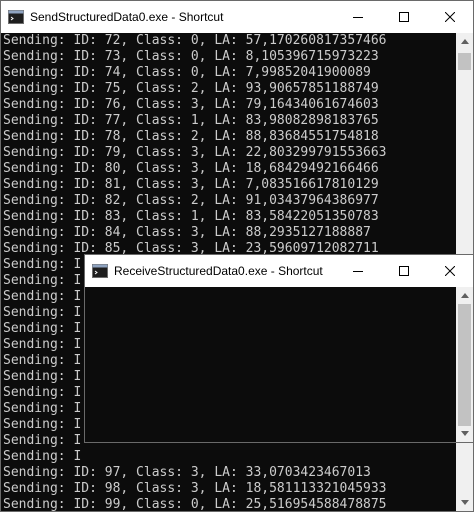 The height and width of the screenshot is (512, 474). I want to click on console-line: Sending: I, so click(42, 456).